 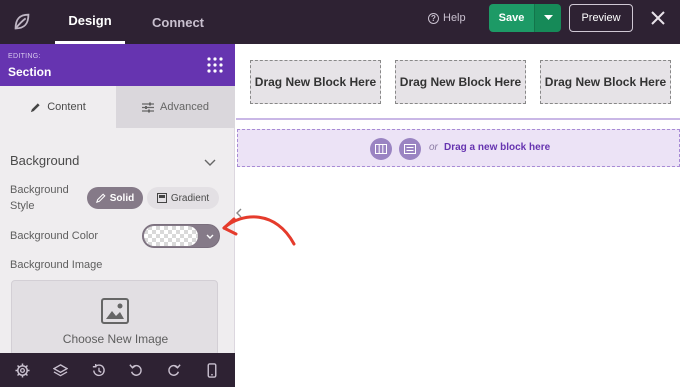 I want to click on caret-down-icon, so click(x=548, y=17).